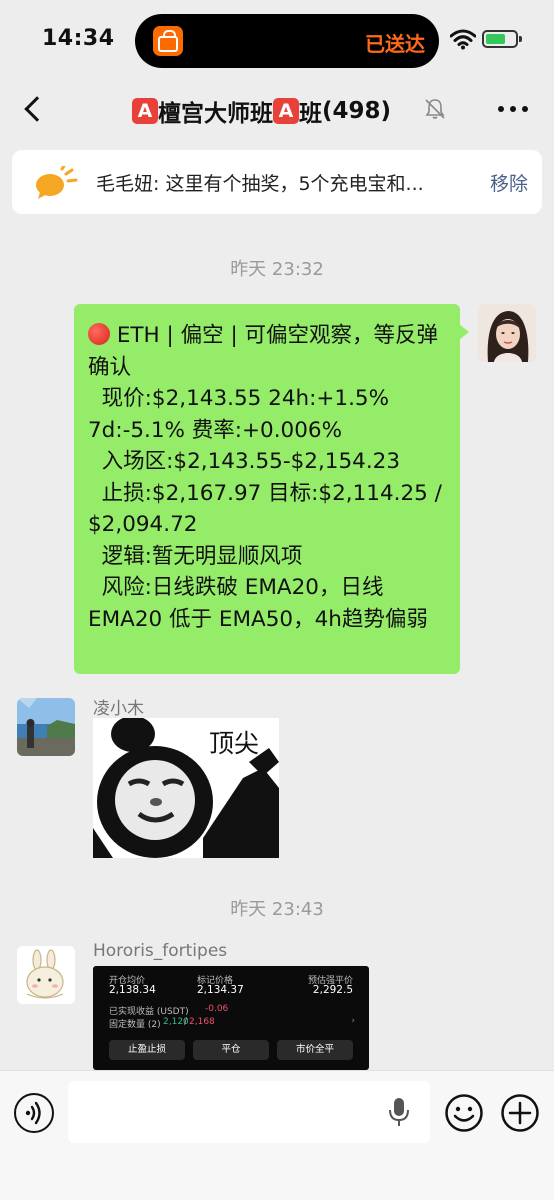 The width and height of the screenshot is (554, 1200). I want to click on voice-input-button, so click(34, 1113).